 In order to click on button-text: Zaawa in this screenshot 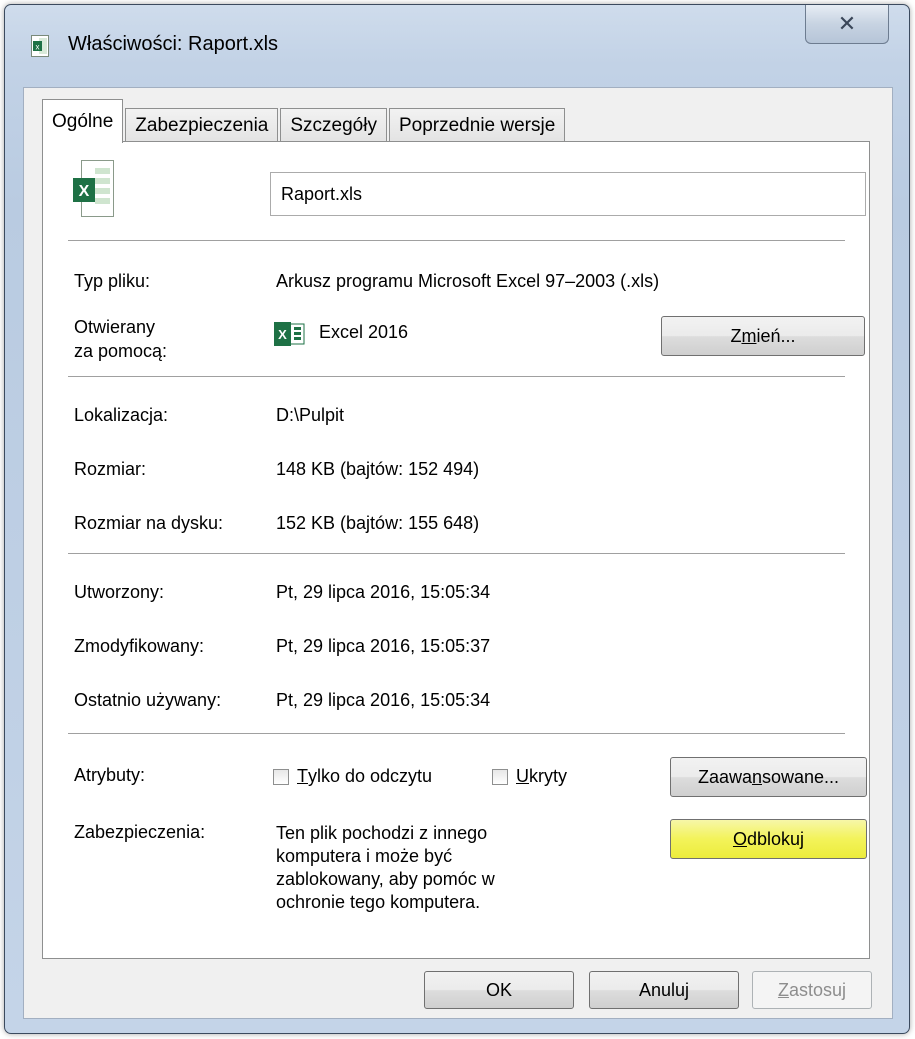, I will do `click(724, 776)`.